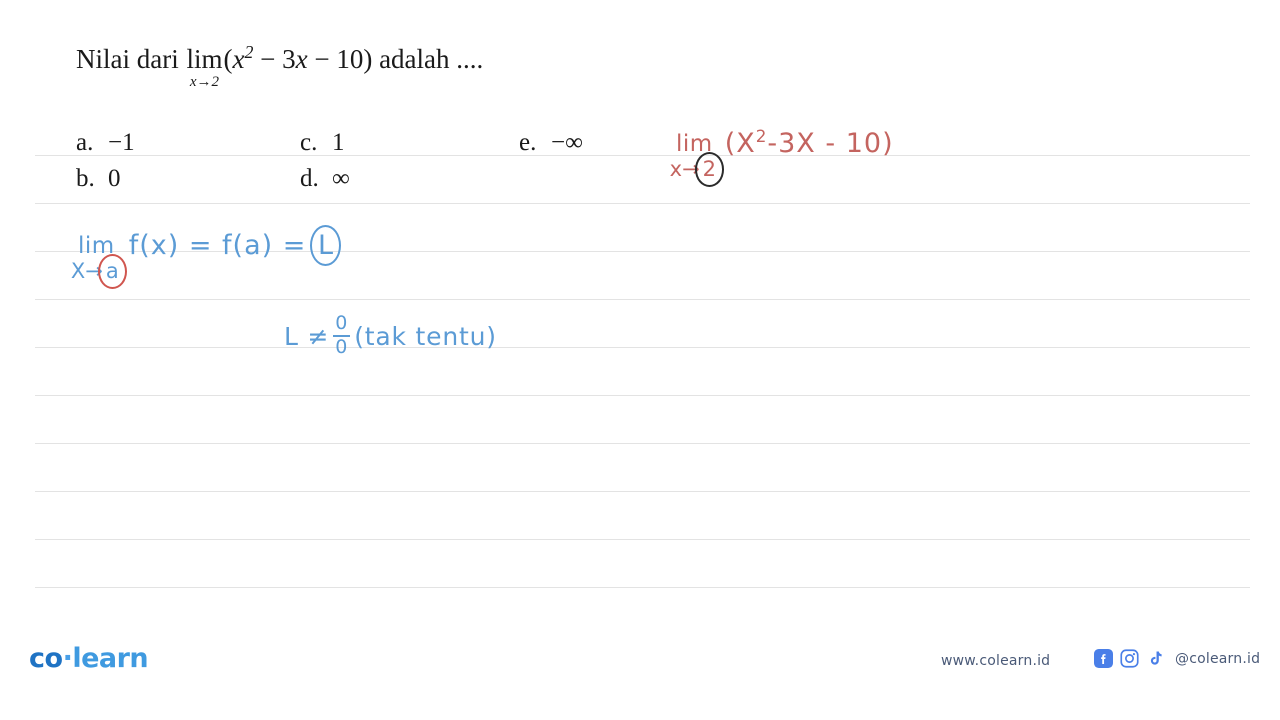 The width and height of the screenshot is (1280, 720). I want to click on annotation3-fraction: 00, so click(342, 335).